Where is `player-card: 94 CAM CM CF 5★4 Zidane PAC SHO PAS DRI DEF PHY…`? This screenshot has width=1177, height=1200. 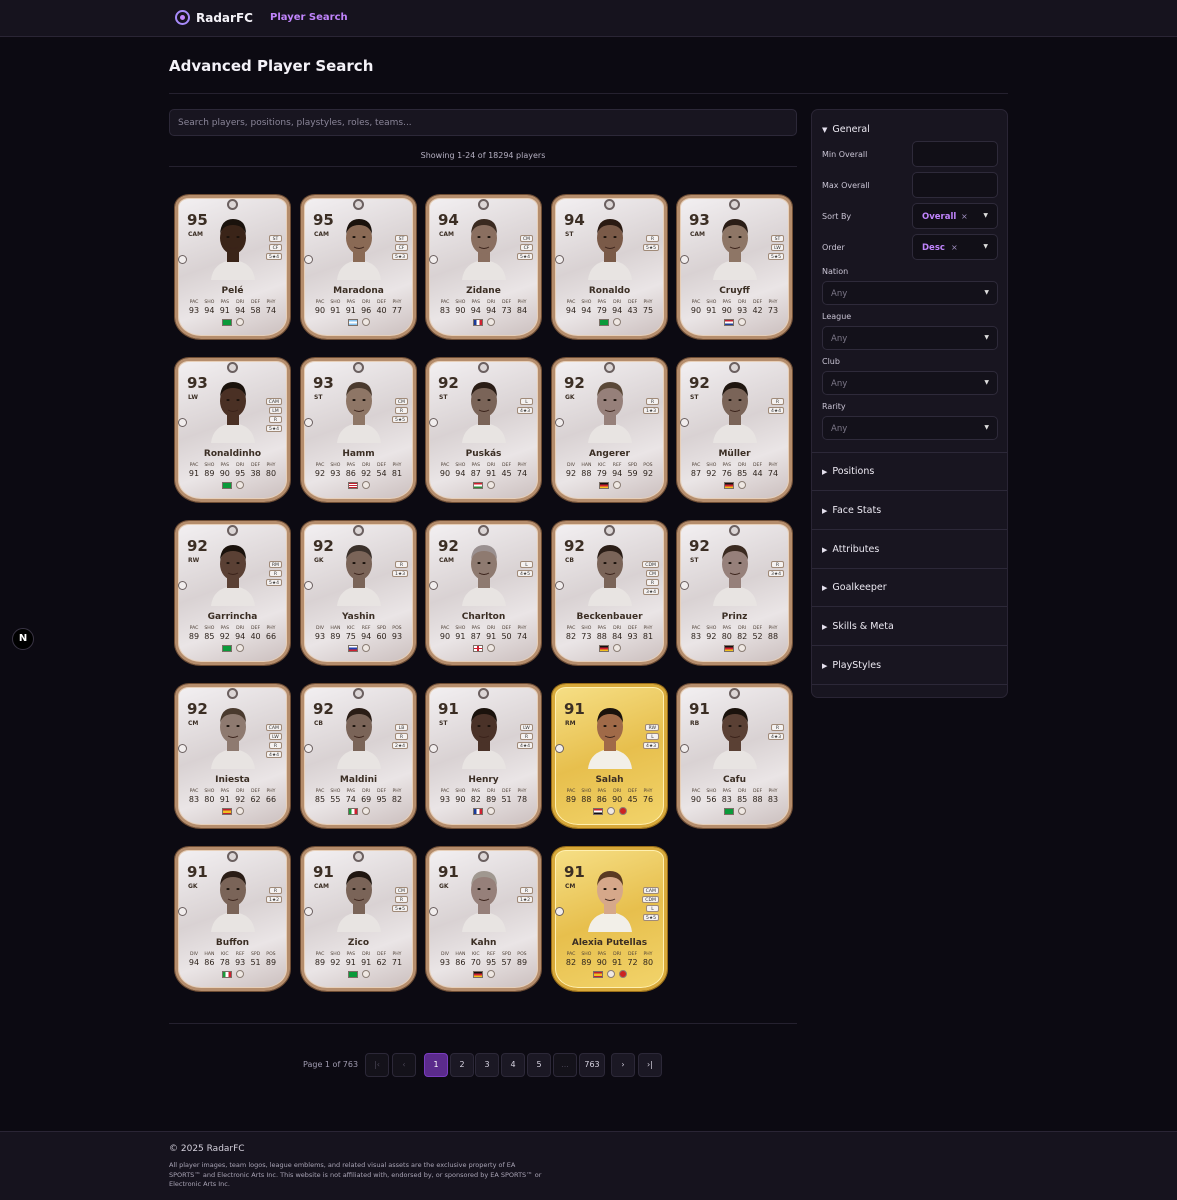
player-card: 94 CAM CM CF 5★4 Zidane PAC SHO PAS DRI DEF PHY… is located at coordinates (483, 267).